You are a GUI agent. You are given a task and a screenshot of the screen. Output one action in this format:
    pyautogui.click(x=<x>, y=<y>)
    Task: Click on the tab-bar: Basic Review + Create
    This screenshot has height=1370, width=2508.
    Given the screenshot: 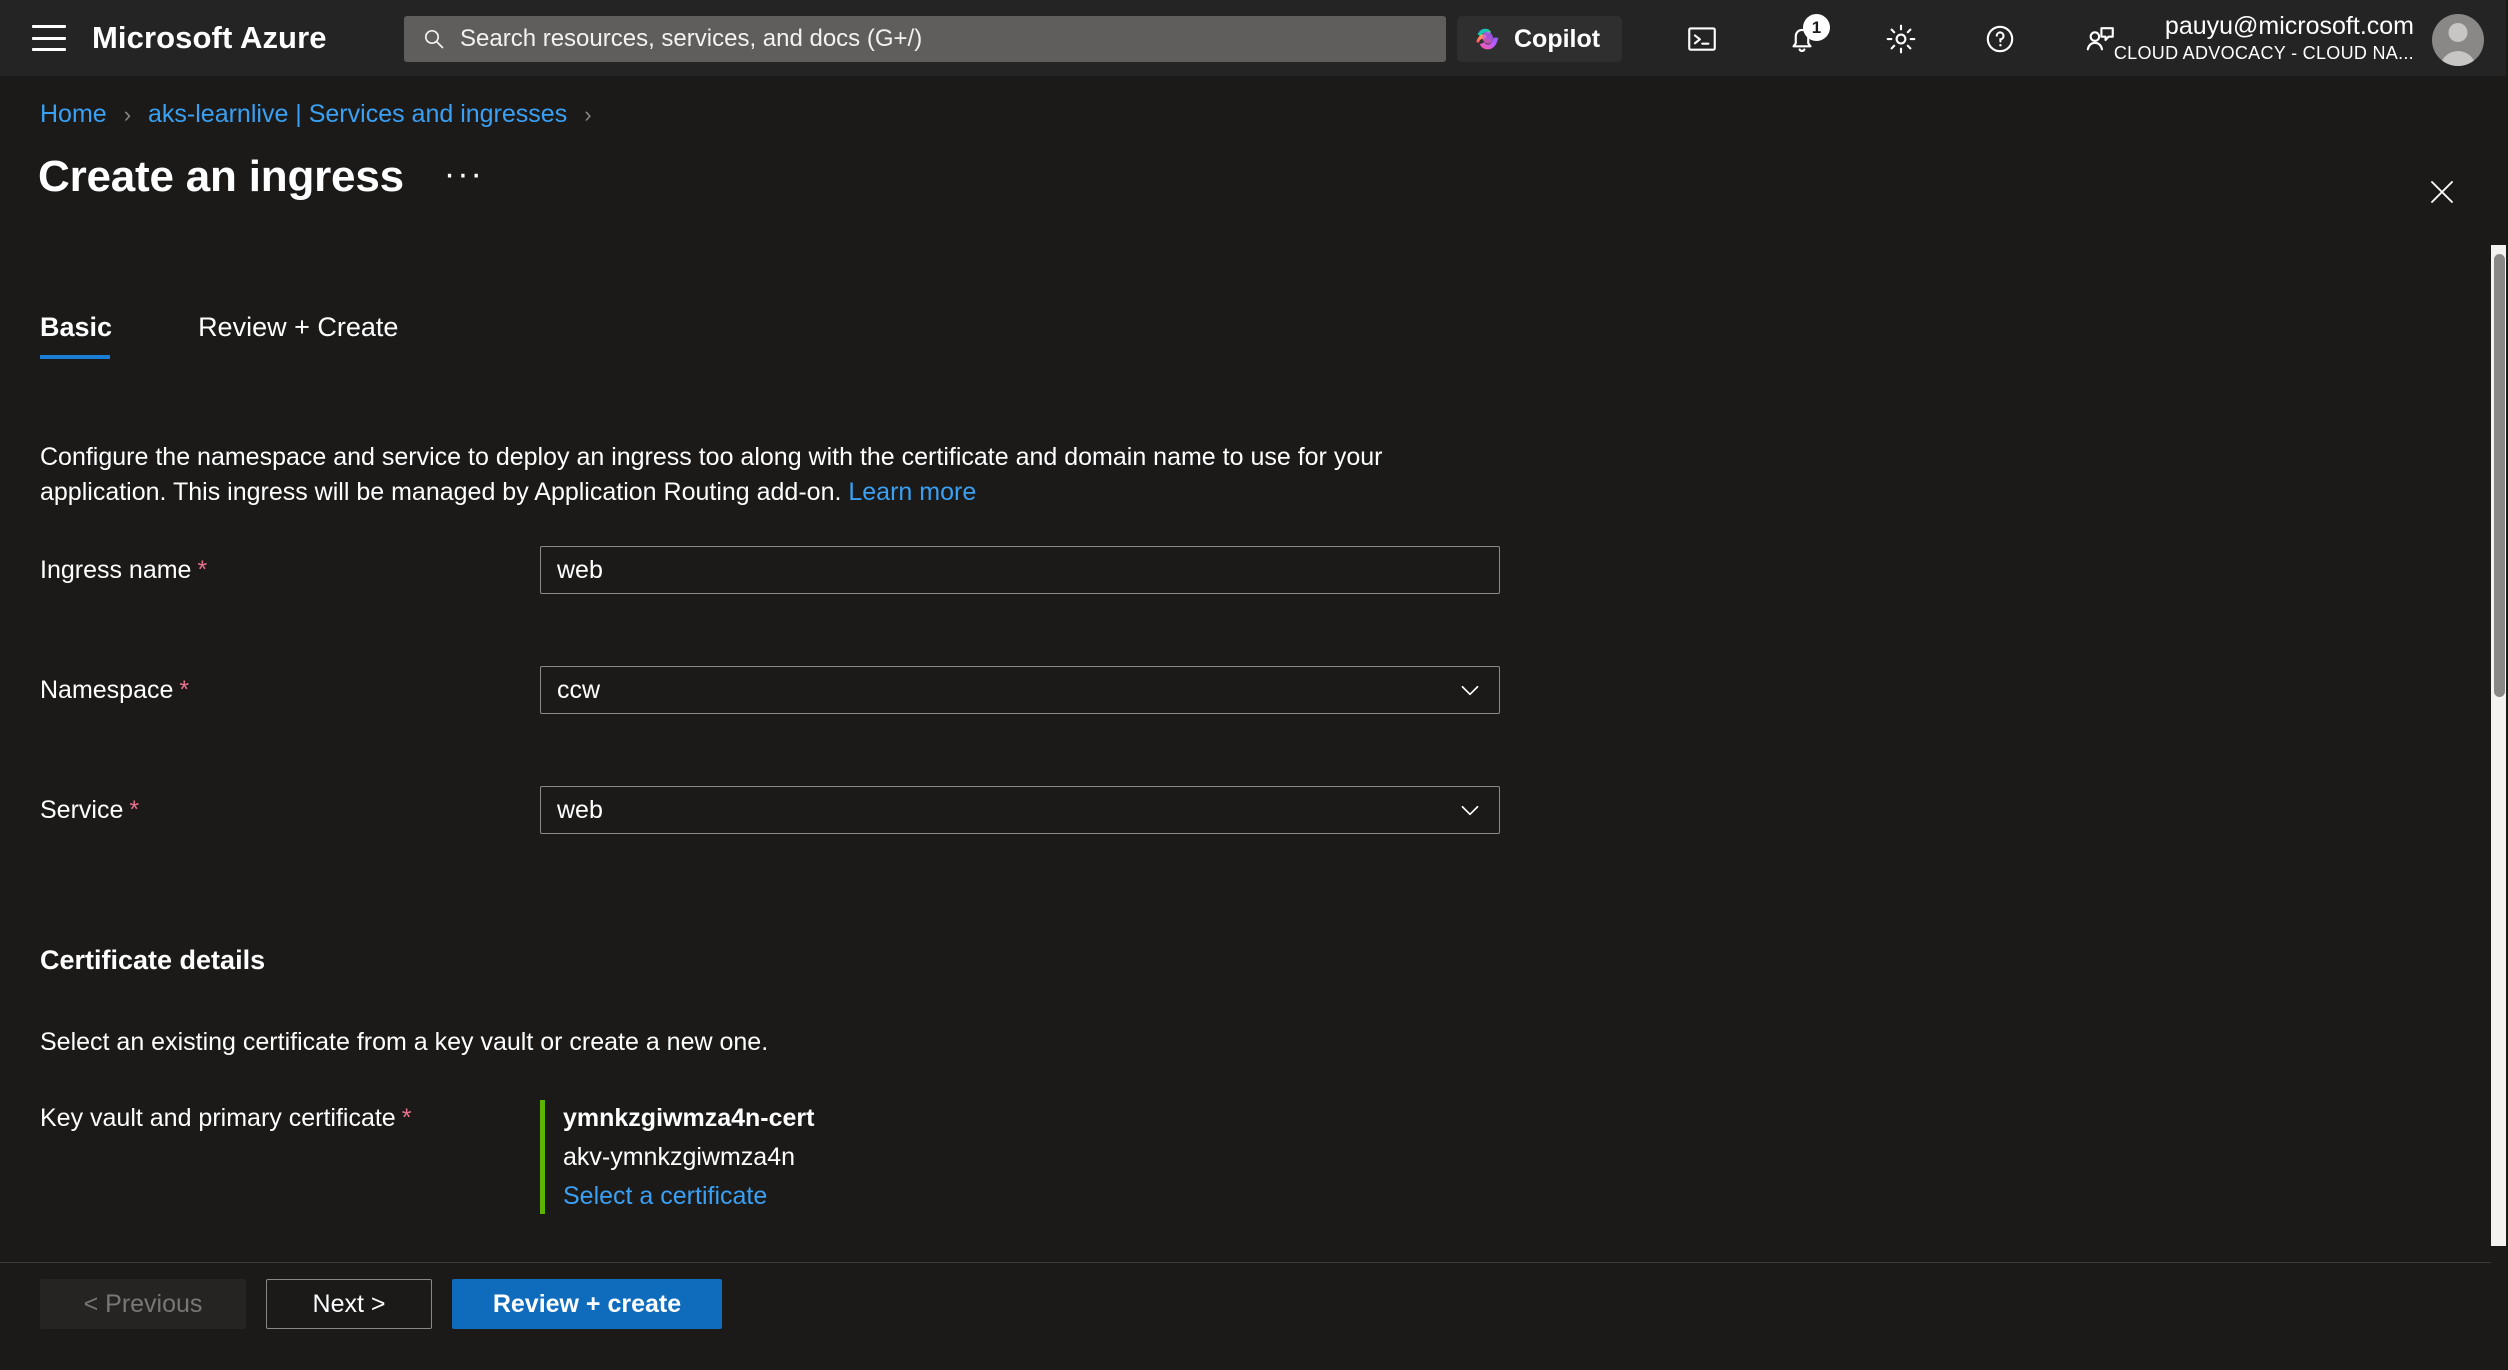 What is the action you would take?
    pyautogui.click(x=262, y=335)
    